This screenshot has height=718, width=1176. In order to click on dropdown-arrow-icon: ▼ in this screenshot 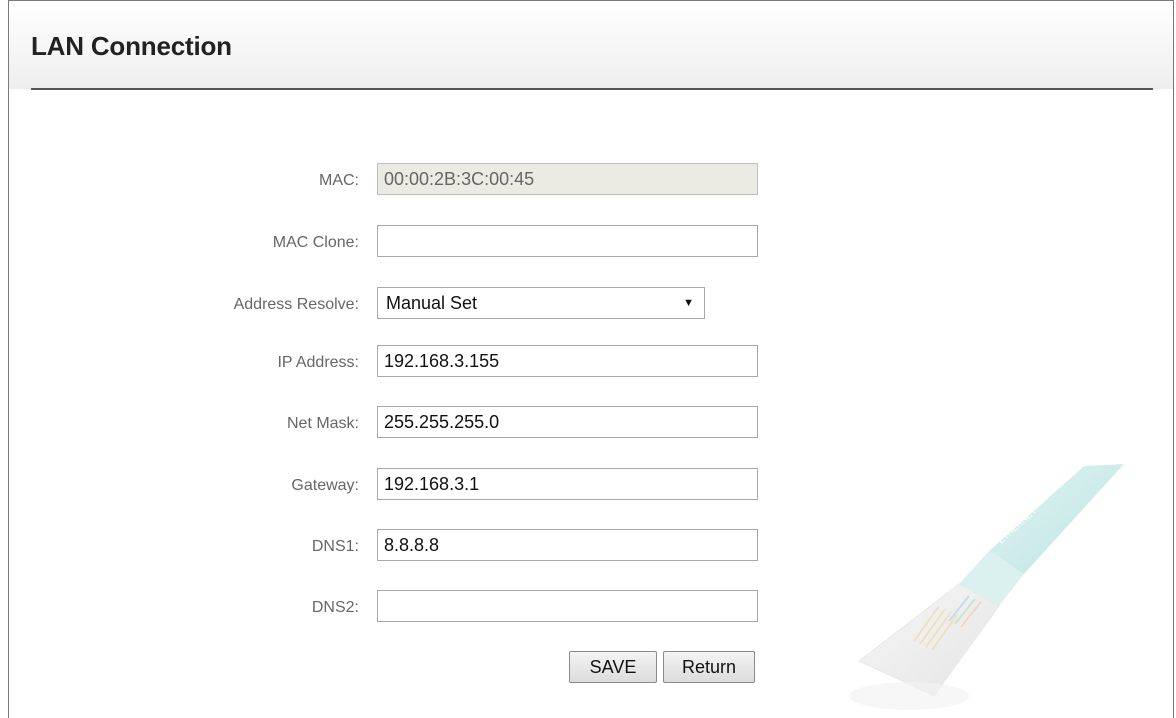, I will do `click(688, 303)`.